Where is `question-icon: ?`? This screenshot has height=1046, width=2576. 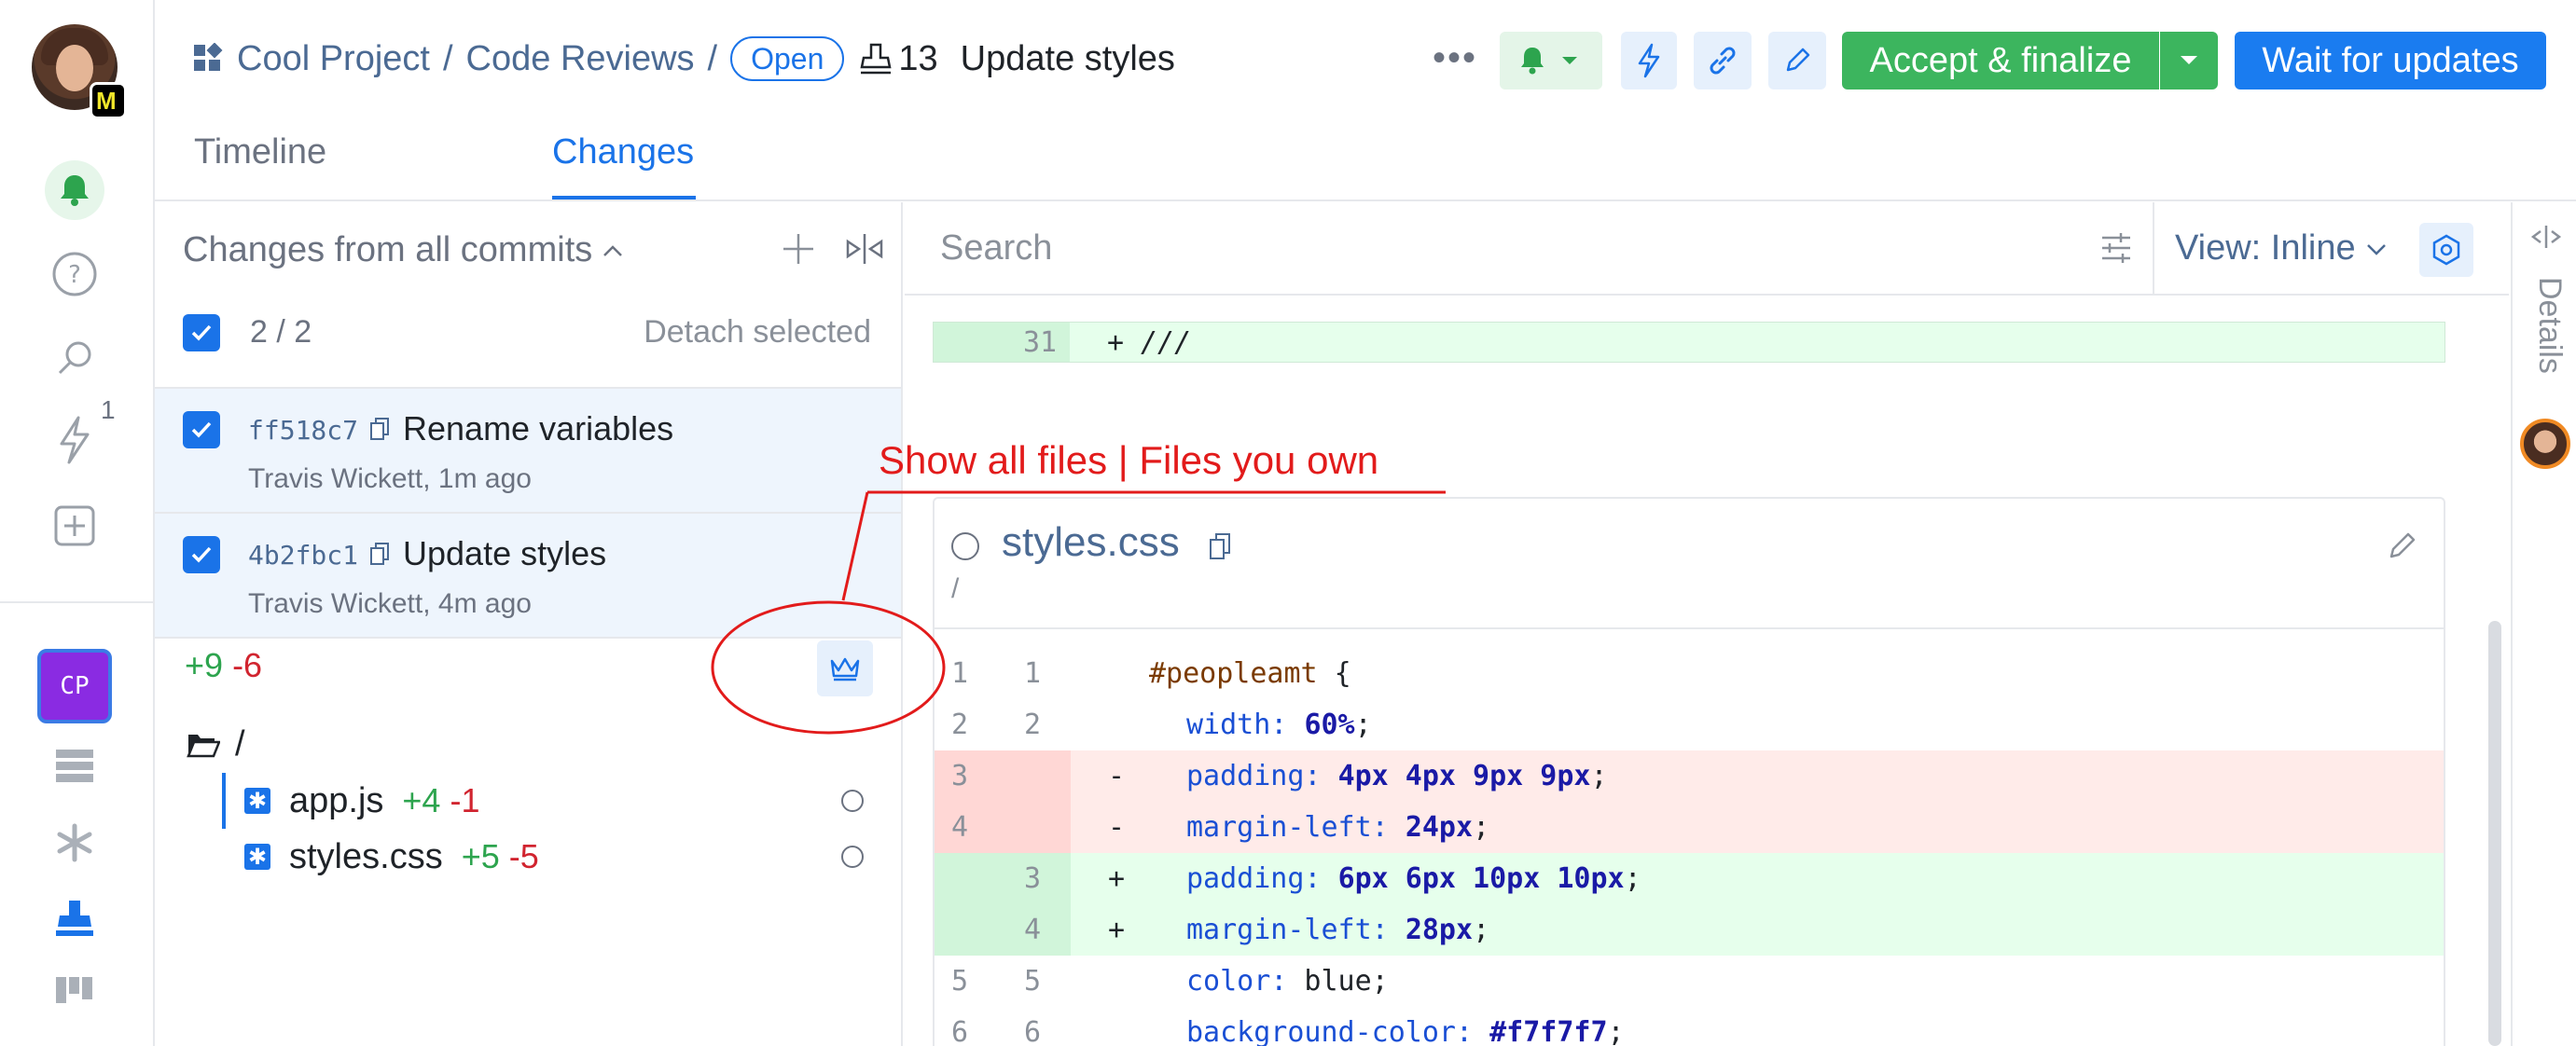 question-icon: ? is located at coordinates (74, 274).